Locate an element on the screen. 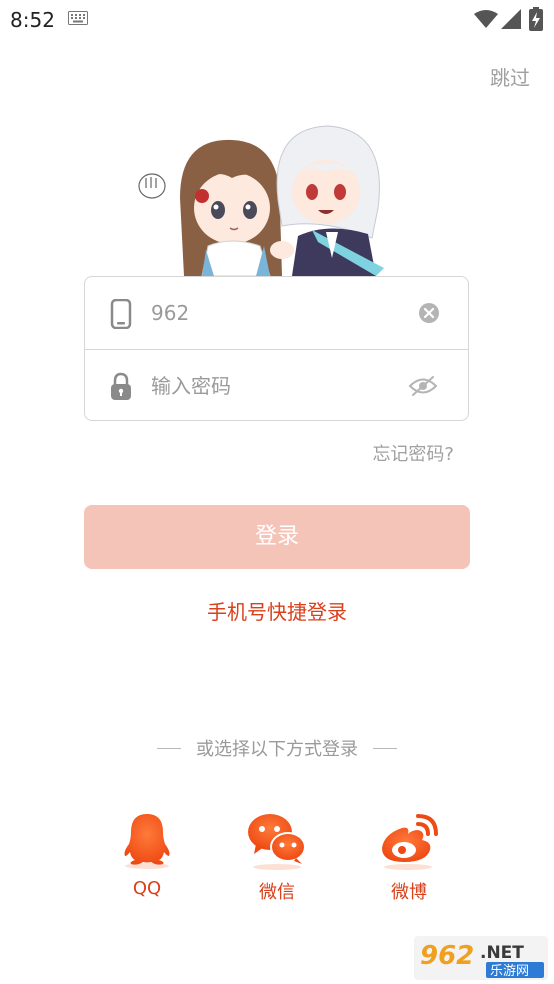 Image resolution: width=554 pixels, height=984 pixels. keyboard-icon is located at coordinates (78, 18).